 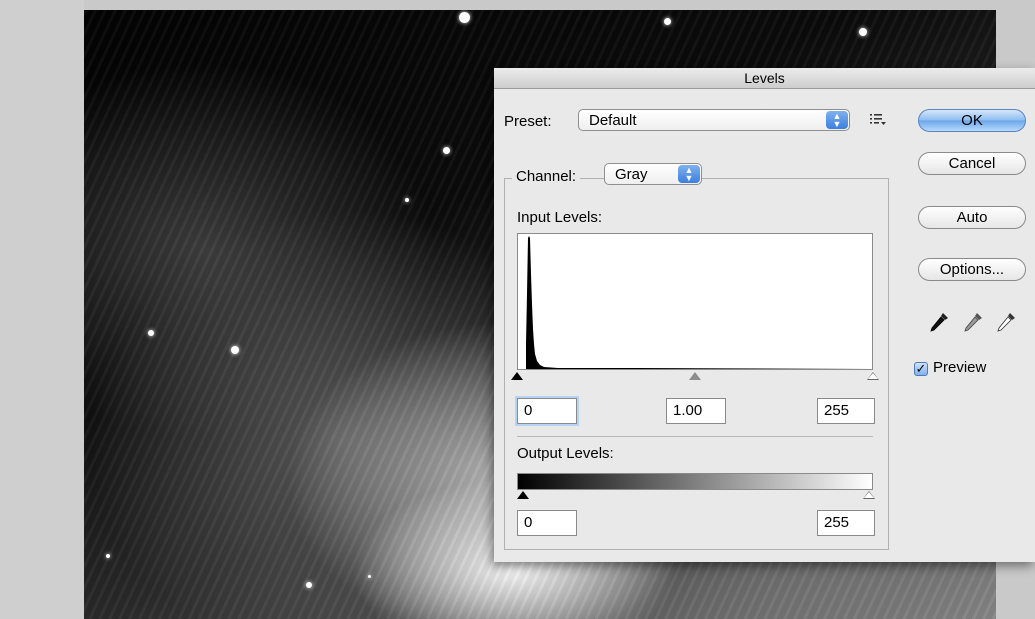 I want to click on input-gamma-field: 1.00, so click(x=696, y=411).